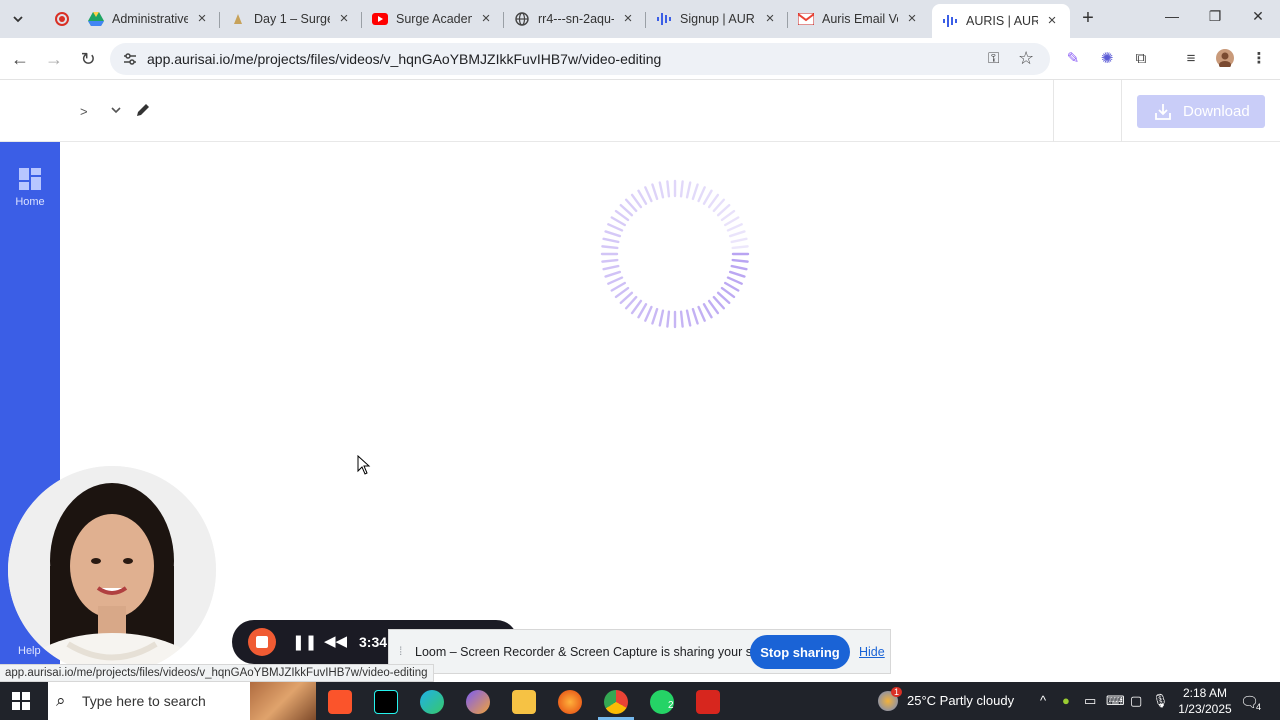 The width and height of the screenshot is (1280, 720). I want to click on reload-button: ↻, so click(88, 59).